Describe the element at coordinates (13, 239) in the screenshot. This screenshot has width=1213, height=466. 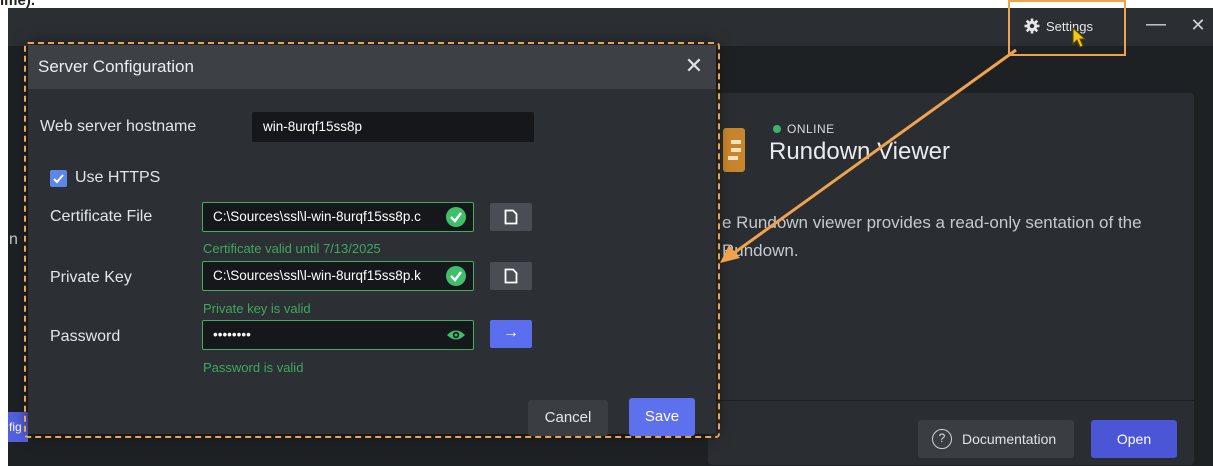
I see `left-text-fragment: n` at that location.